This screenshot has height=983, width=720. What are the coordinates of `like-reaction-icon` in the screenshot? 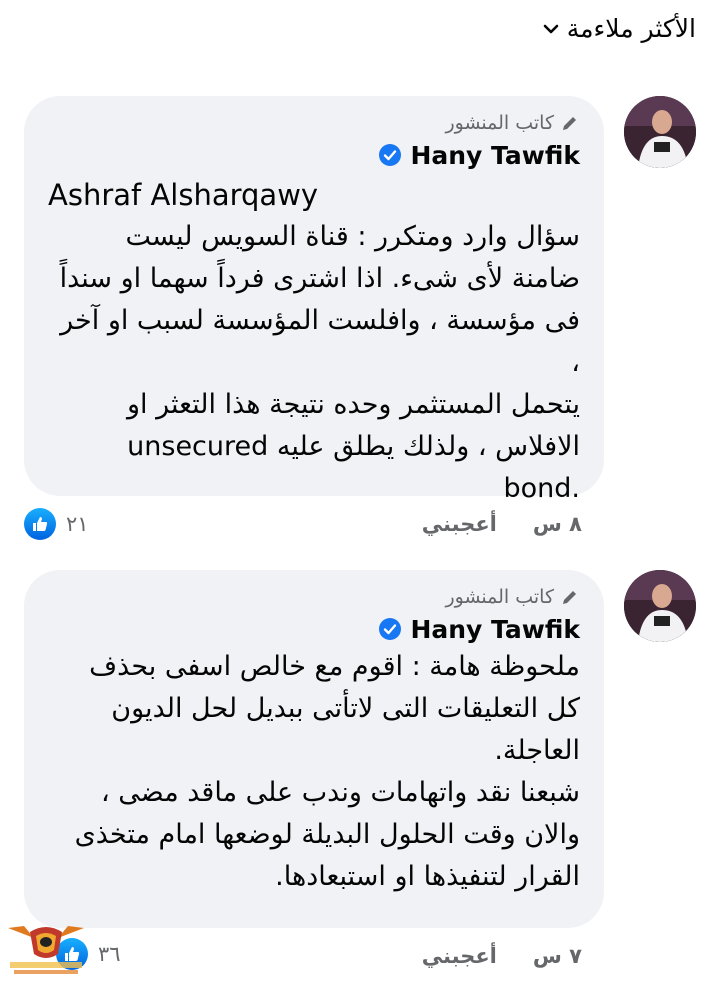 It's located at (40, 524).